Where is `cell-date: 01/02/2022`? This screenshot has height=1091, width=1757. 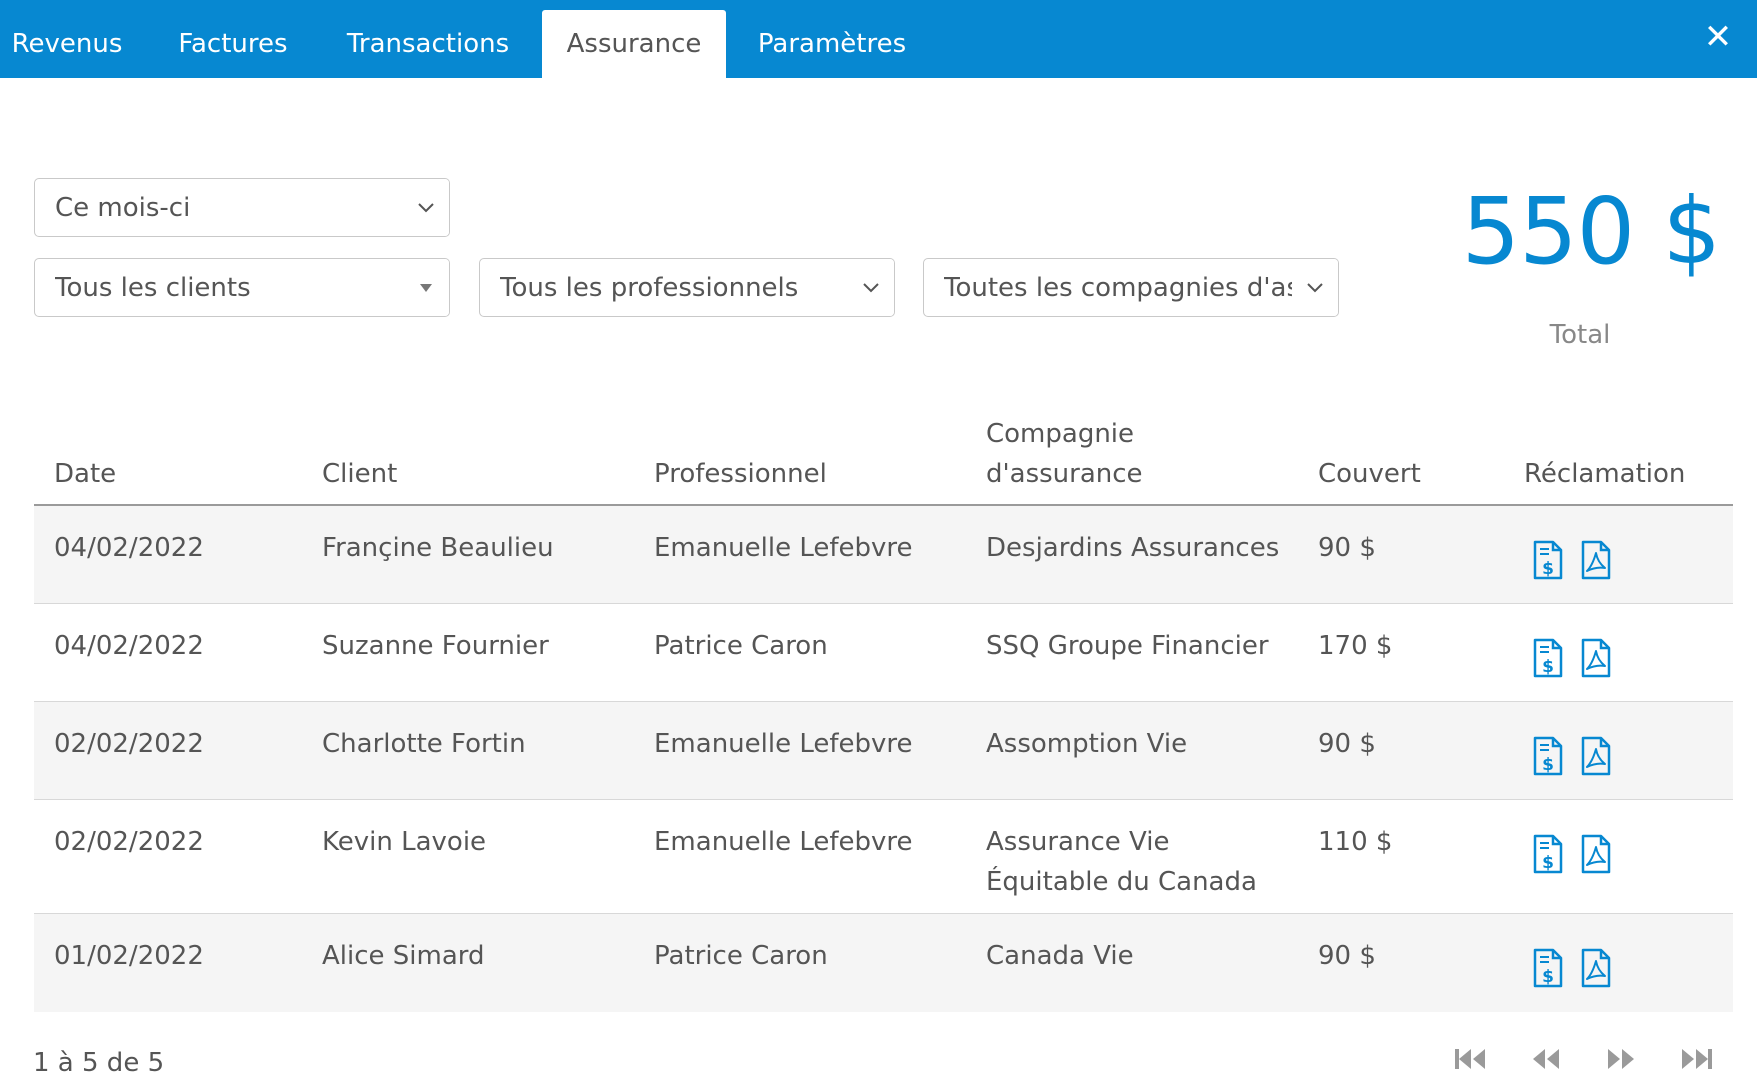 cell-date: 01/02/2022 is located at coordinates (129, 956).